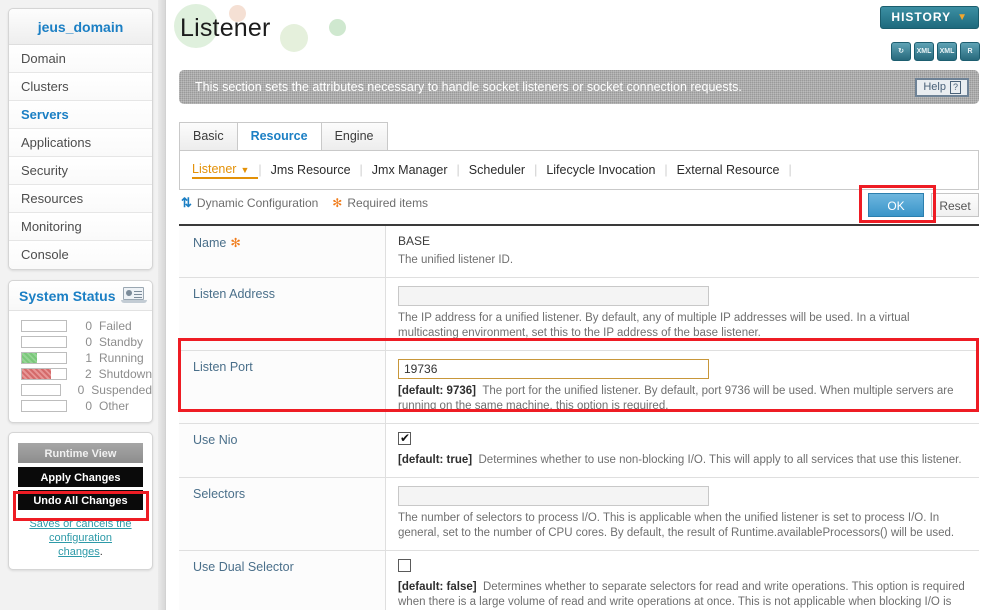 The image size is (993, 610). I want to click on sidebar-item-servers: Servers, so click(80, 115).